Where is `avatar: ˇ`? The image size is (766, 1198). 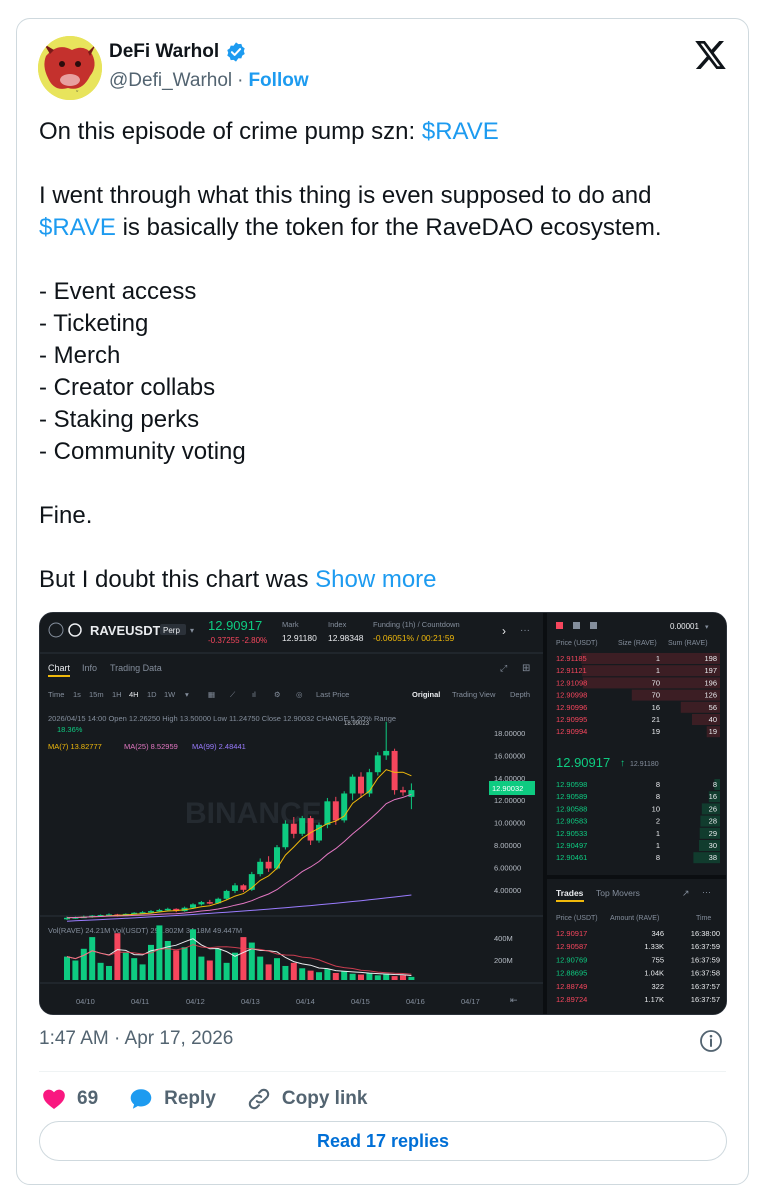 avatar: ˇ is located at coordinates (70, 68).